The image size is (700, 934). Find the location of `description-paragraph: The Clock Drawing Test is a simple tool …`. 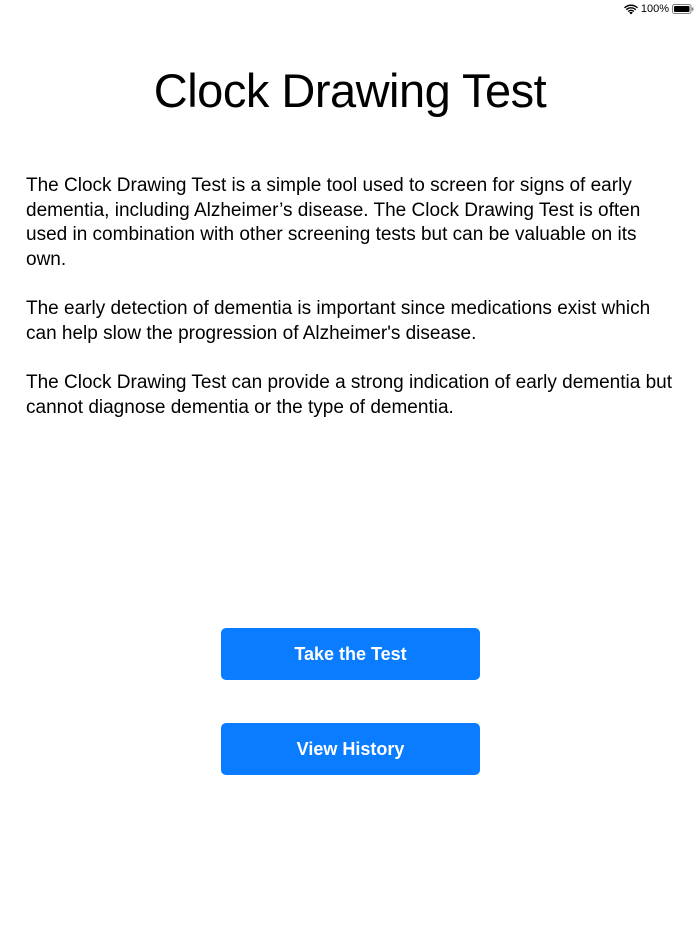

description-paragraph: The Clock Drawing Test is a simple tool … is located at coordinates (333, 222).